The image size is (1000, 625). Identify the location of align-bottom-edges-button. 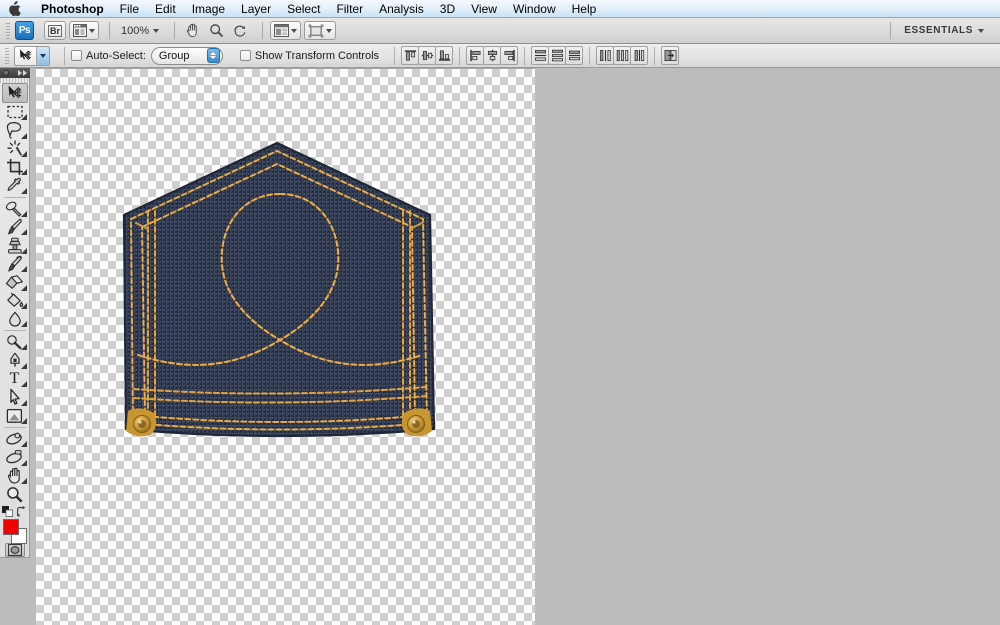
(444, 55).